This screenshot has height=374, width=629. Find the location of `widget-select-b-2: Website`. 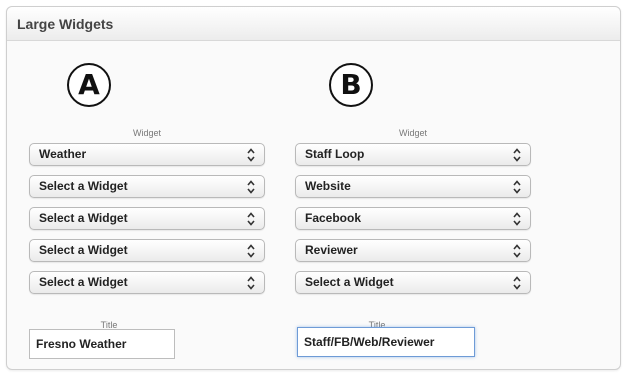

widget-select-b-2: Website is located at coordinates (413, 186).